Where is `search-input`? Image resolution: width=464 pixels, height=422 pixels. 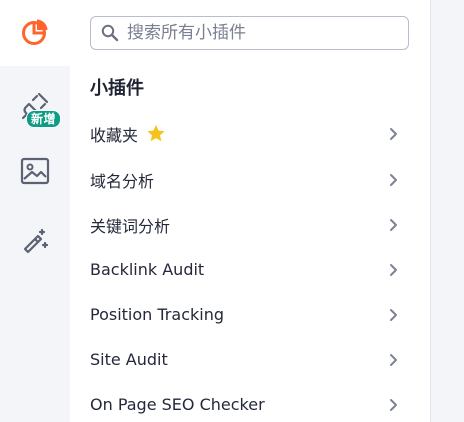
search-input is located at coordinates (262, 33).